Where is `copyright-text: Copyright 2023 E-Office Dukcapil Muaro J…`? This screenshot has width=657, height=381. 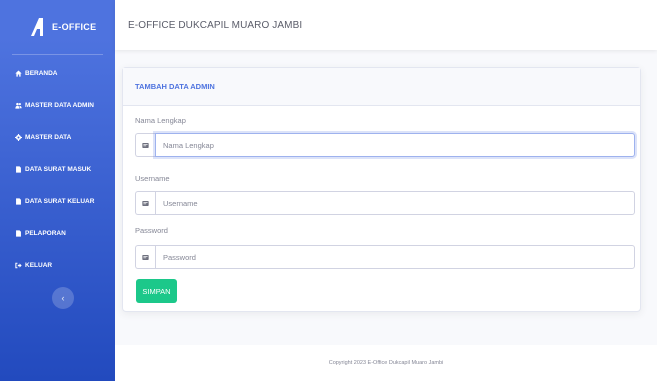 copyright-text: Copyright 2023 E-Office Dukcapil Muaro J… is located at coordinates (386, 363).